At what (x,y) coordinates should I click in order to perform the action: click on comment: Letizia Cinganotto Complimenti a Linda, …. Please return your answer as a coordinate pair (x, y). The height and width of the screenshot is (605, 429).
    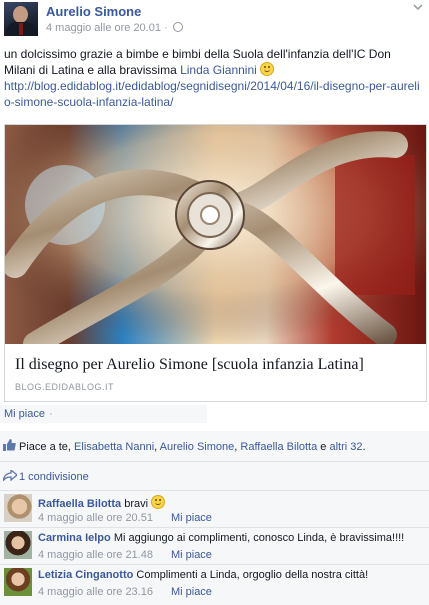
    Looking at the image, I should click on (214, 583).